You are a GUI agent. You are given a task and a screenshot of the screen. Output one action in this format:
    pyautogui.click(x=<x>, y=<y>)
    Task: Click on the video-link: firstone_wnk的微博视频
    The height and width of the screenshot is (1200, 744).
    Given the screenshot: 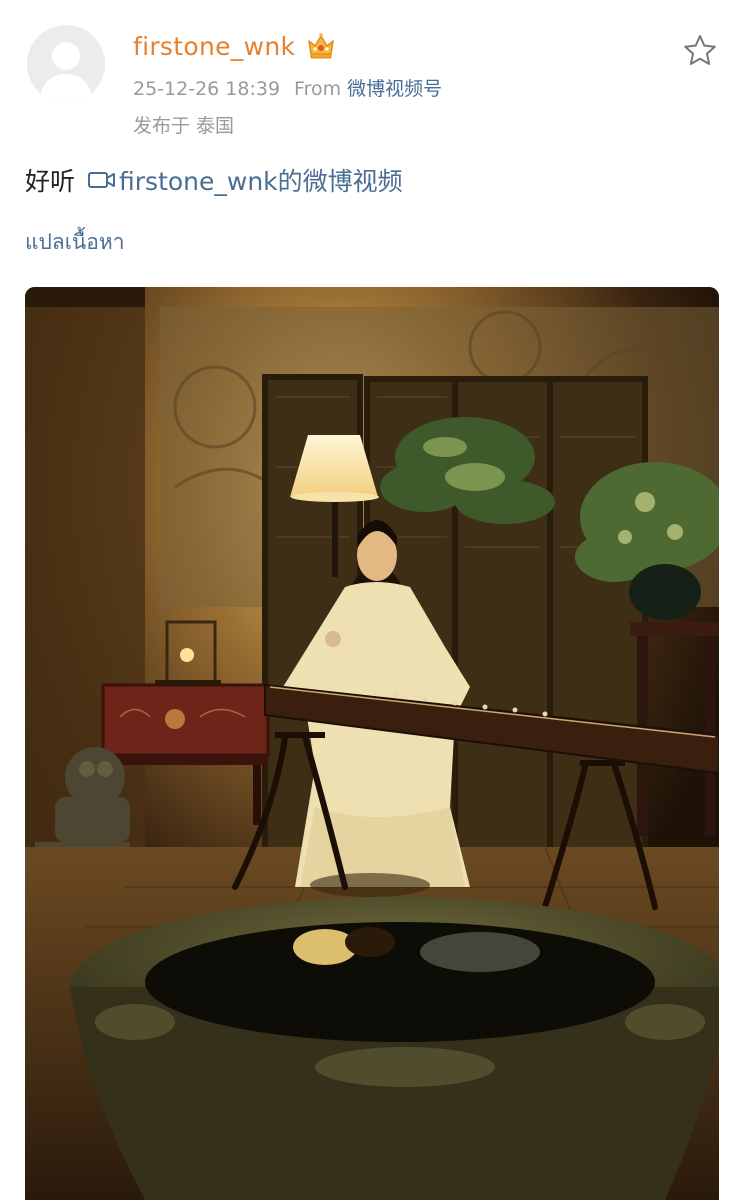 What is the action you would take?
    pyautogui.click(x=245, y=180)
    